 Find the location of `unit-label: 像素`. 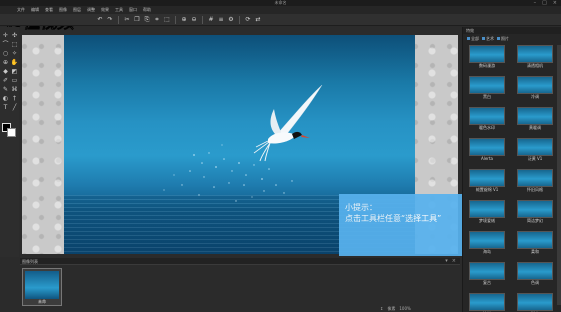

unit-label: 像素 is located at coordinates (391, 309).